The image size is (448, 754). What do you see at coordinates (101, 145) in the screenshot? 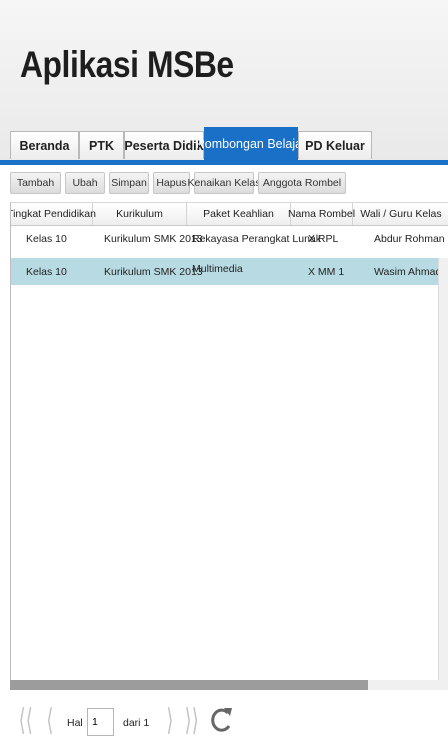
I see `tab-ptk: PTK` at bounding box center [101, 145].